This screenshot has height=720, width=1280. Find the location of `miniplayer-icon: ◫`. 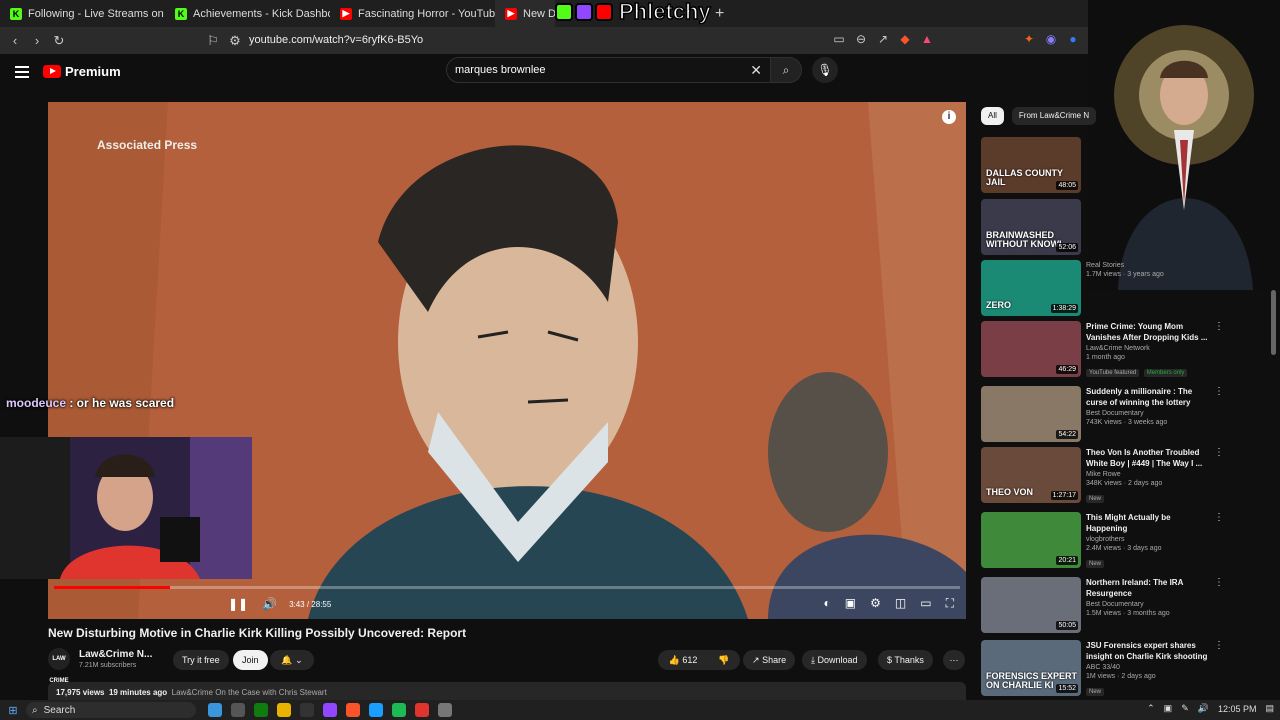

miniplayer-icon: ◫ is located at coordinates (900, 603).